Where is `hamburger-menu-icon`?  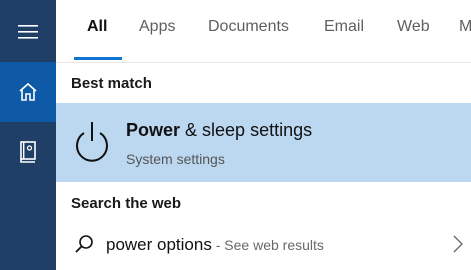 hamburger-menu-icon is located at coordinates (28, 32).